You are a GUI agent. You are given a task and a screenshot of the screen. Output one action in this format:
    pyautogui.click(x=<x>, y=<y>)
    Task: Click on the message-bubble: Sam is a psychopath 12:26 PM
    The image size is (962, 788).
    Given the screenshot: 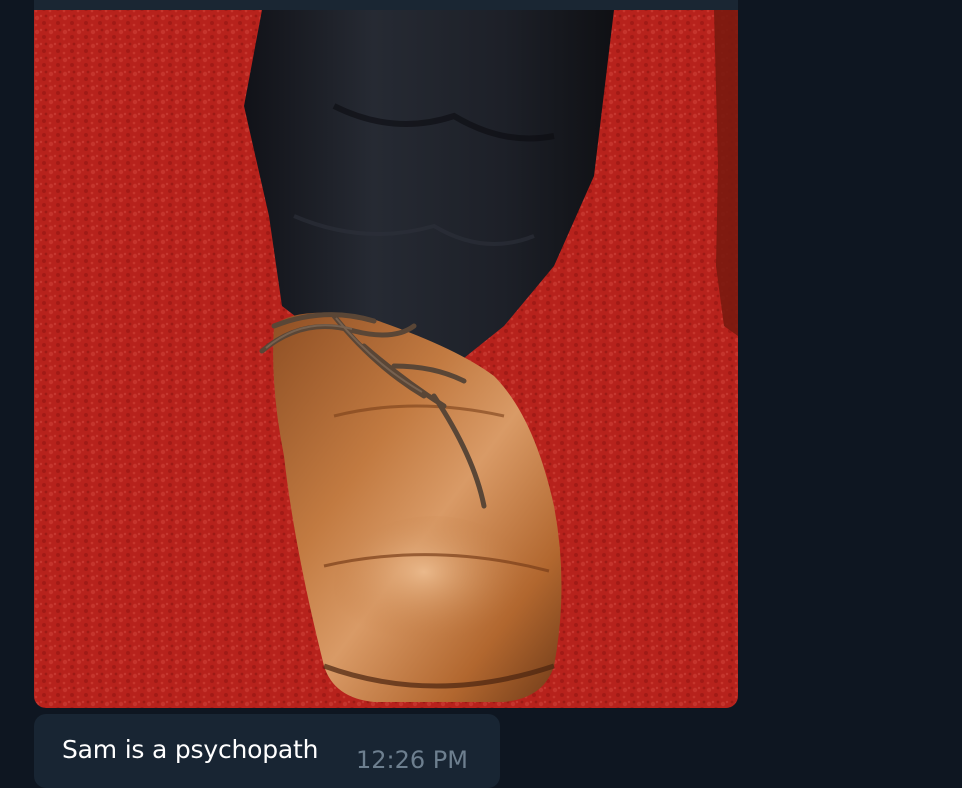 What is the action you would take?
    pyautogui.click(x=267, y=751)
    